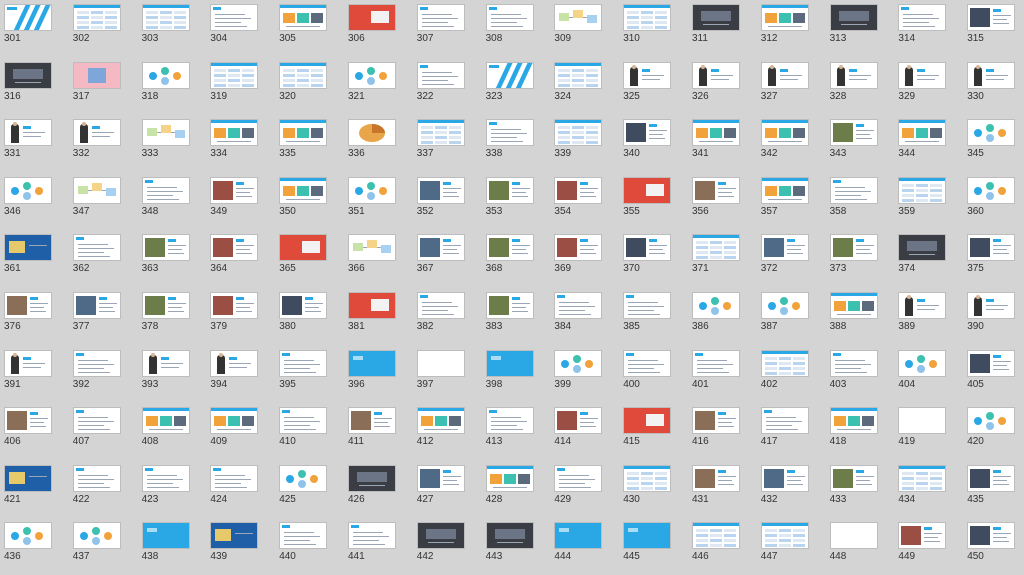 The image size is (1024, 575). What do you see at coordinates (105, 258) in the screenshot?
I see `slide-thumbnail: 362` at bounding box center [105, 258].